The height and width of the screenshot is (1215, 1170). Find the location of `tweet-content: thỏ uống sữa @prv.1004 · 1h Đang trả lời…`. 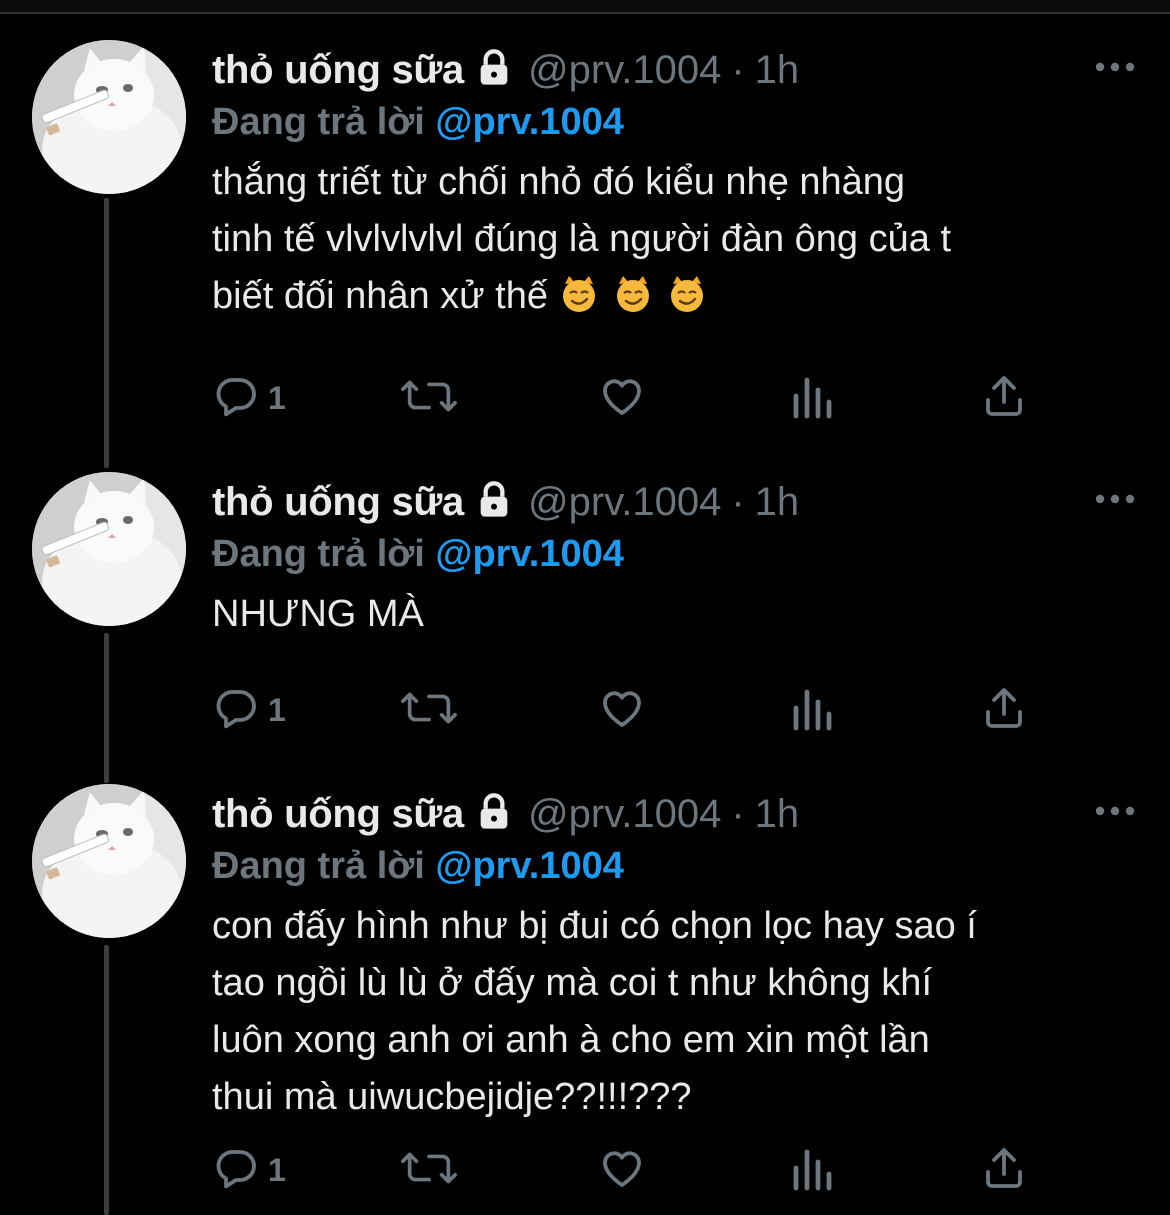

tweet-content: thỏ uống sữa @prv.1004 · 1h Đang trả lời… is located at coordinates (676, 557).